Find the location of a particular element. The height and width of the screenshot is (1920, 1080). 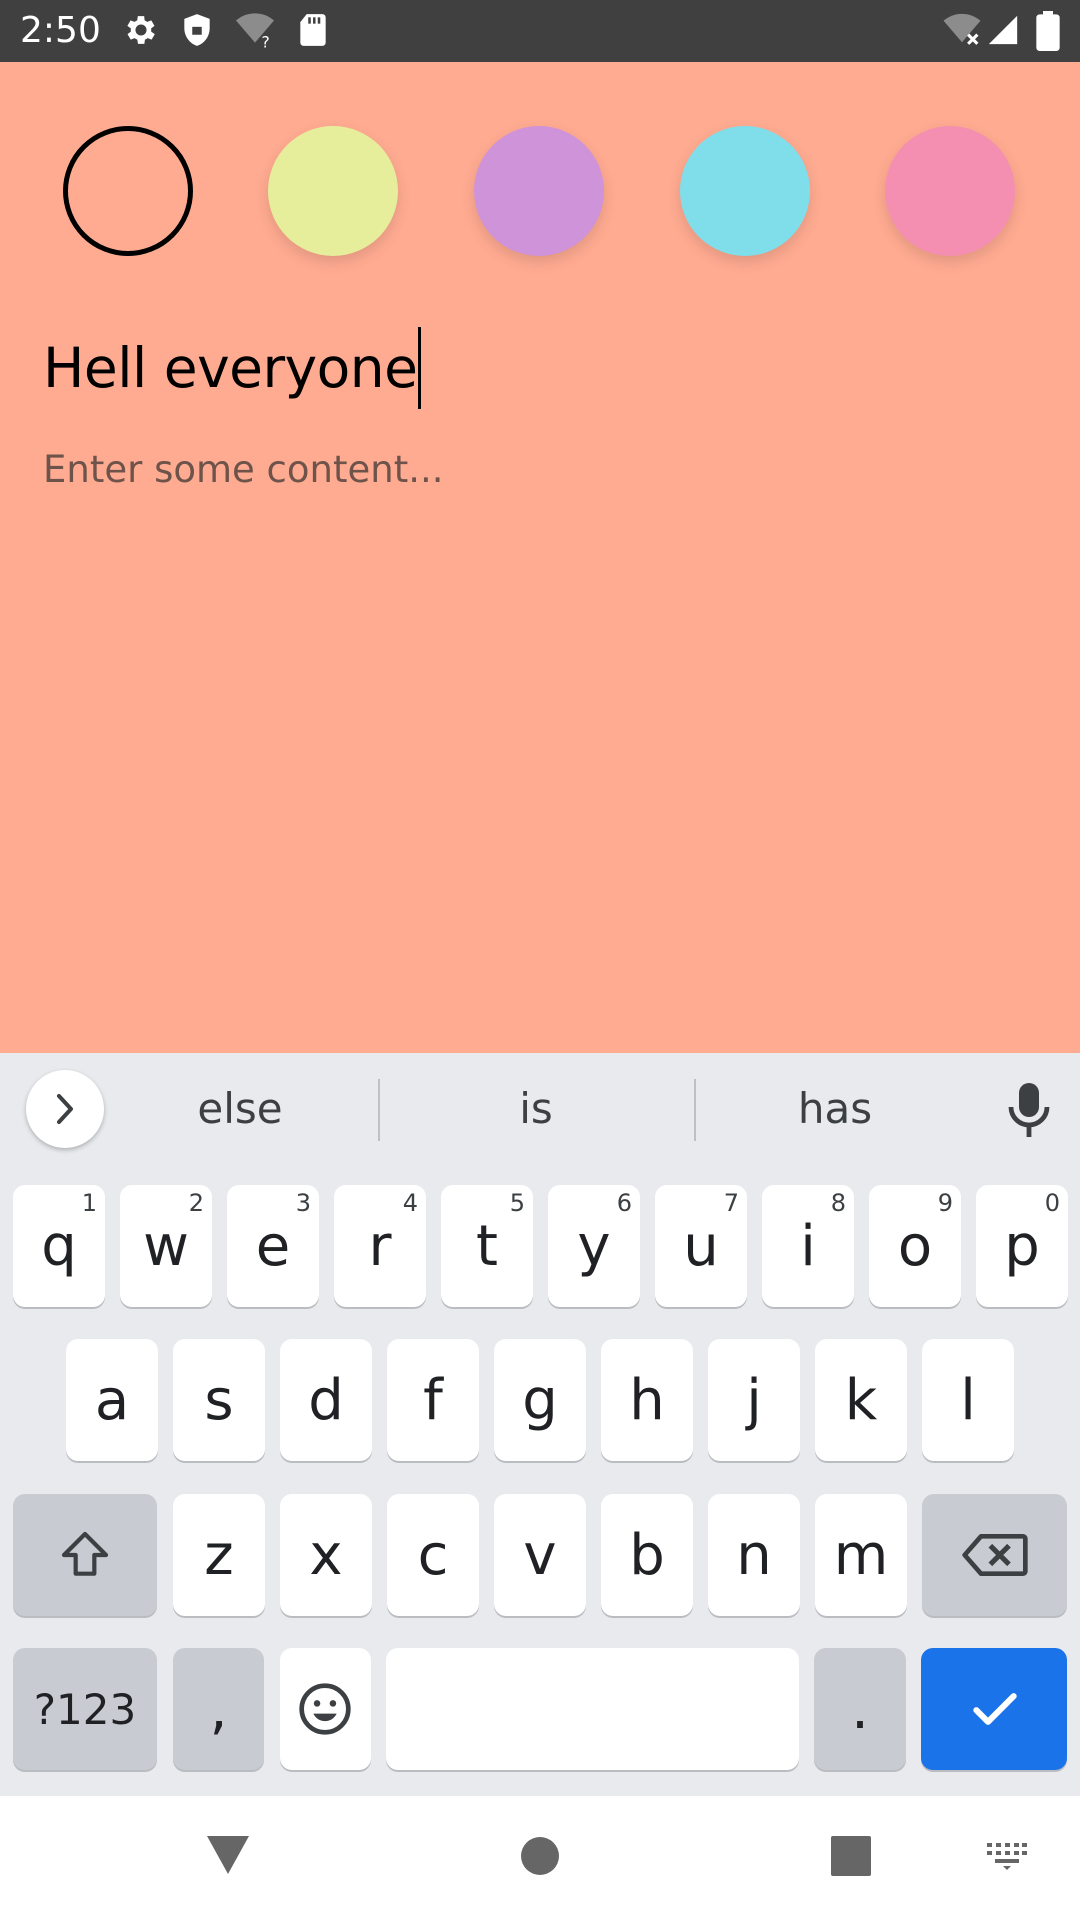

text-cursor is located at coordinates (420, 368).